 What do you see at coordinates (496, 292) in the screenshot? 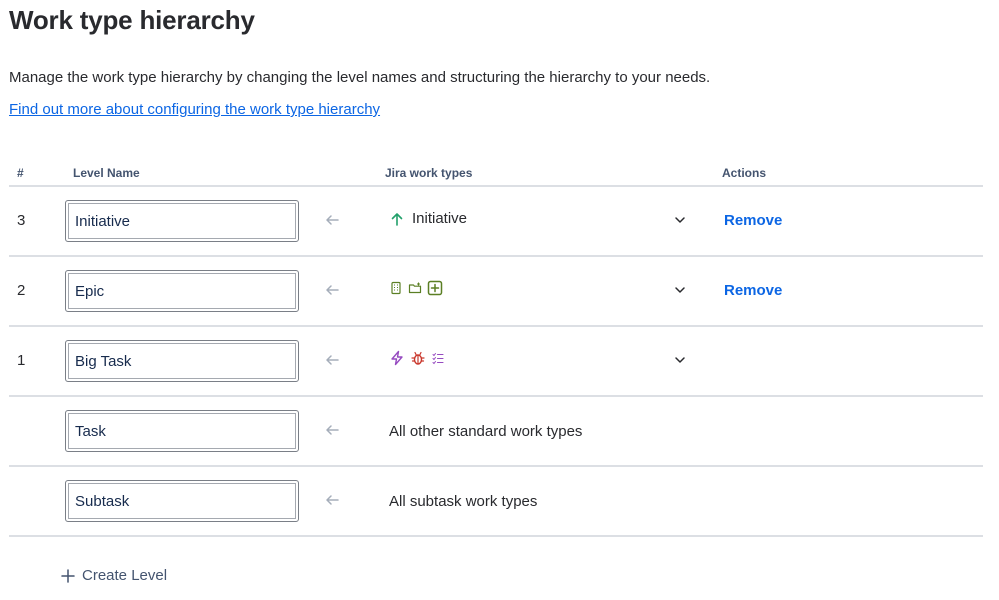
I see `table-row: 2 Remove` at bounding box center [496, 292].